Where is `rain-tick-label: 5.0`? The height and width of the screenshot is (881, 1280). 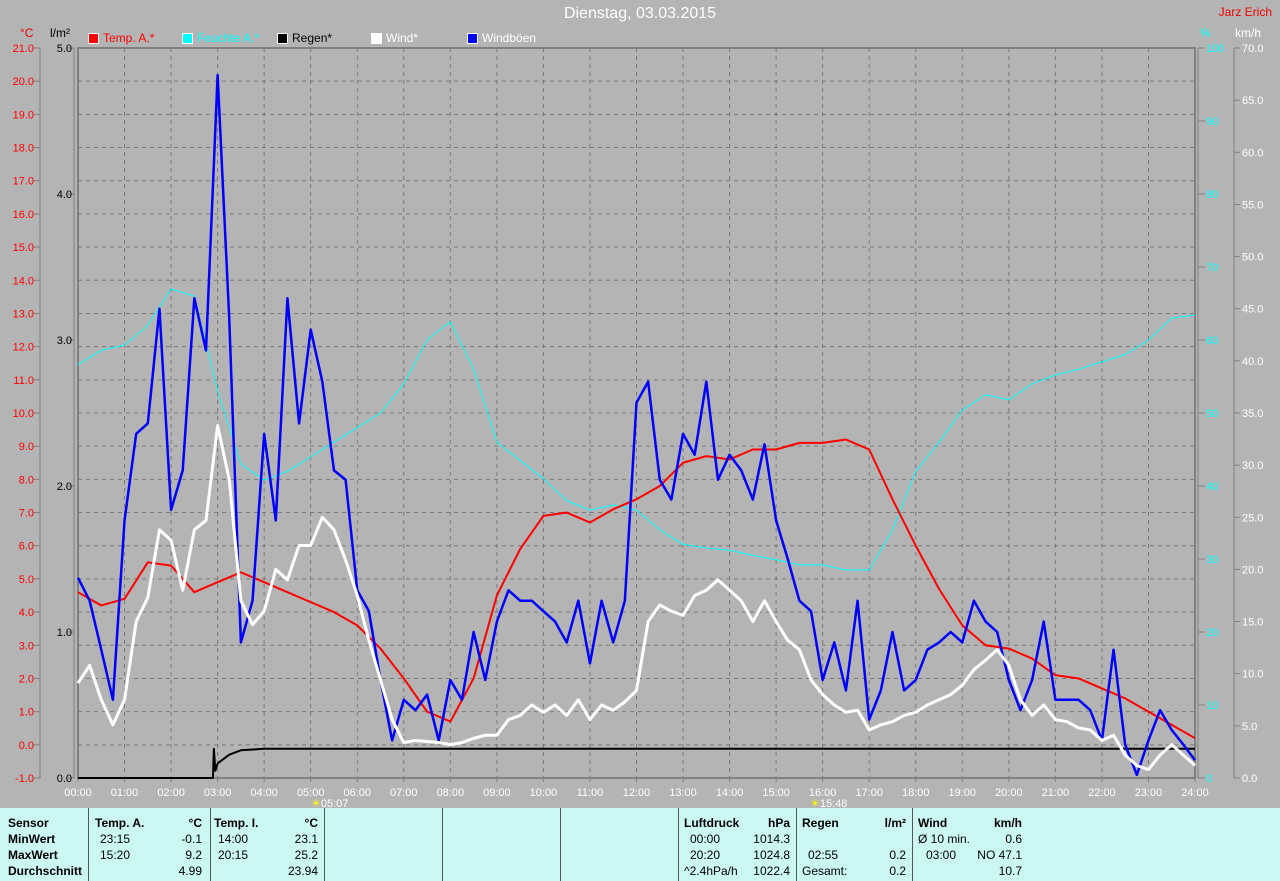 rain-tick-label: 5.0 is located at coordinates (64, 49).